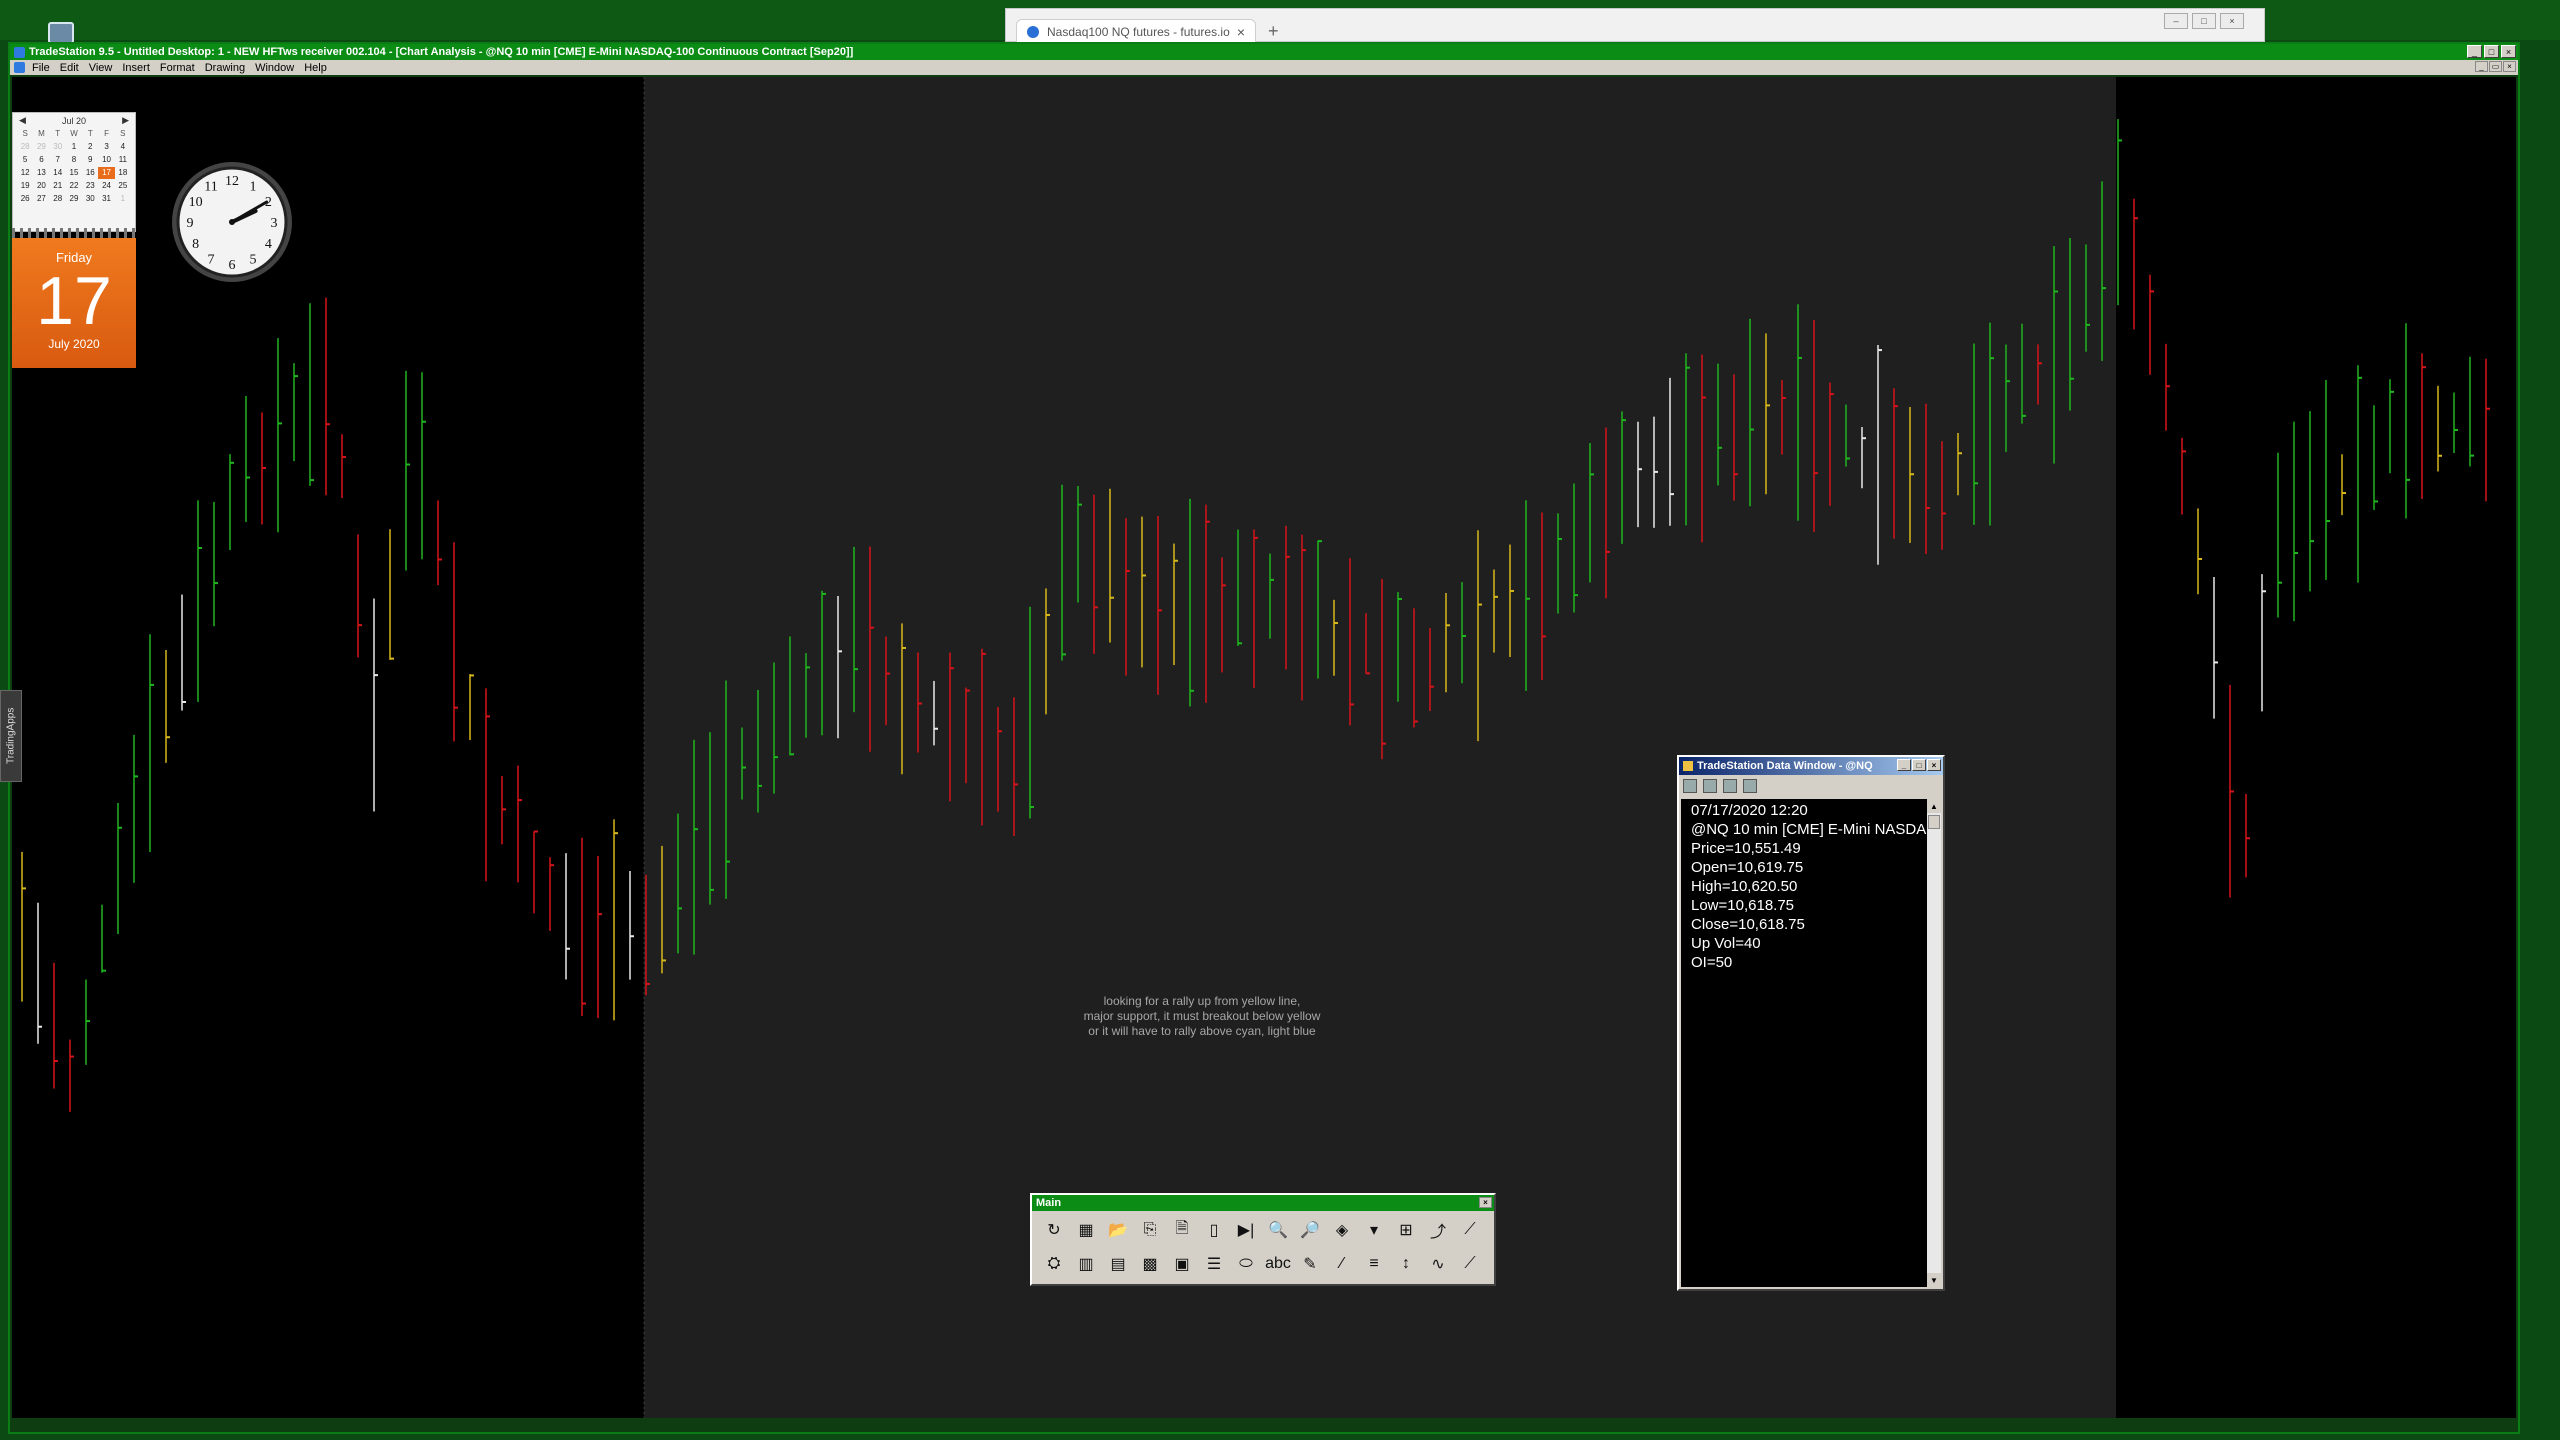  I want to click on toolbar-button-icon: ▩, so click(1150, 1264).